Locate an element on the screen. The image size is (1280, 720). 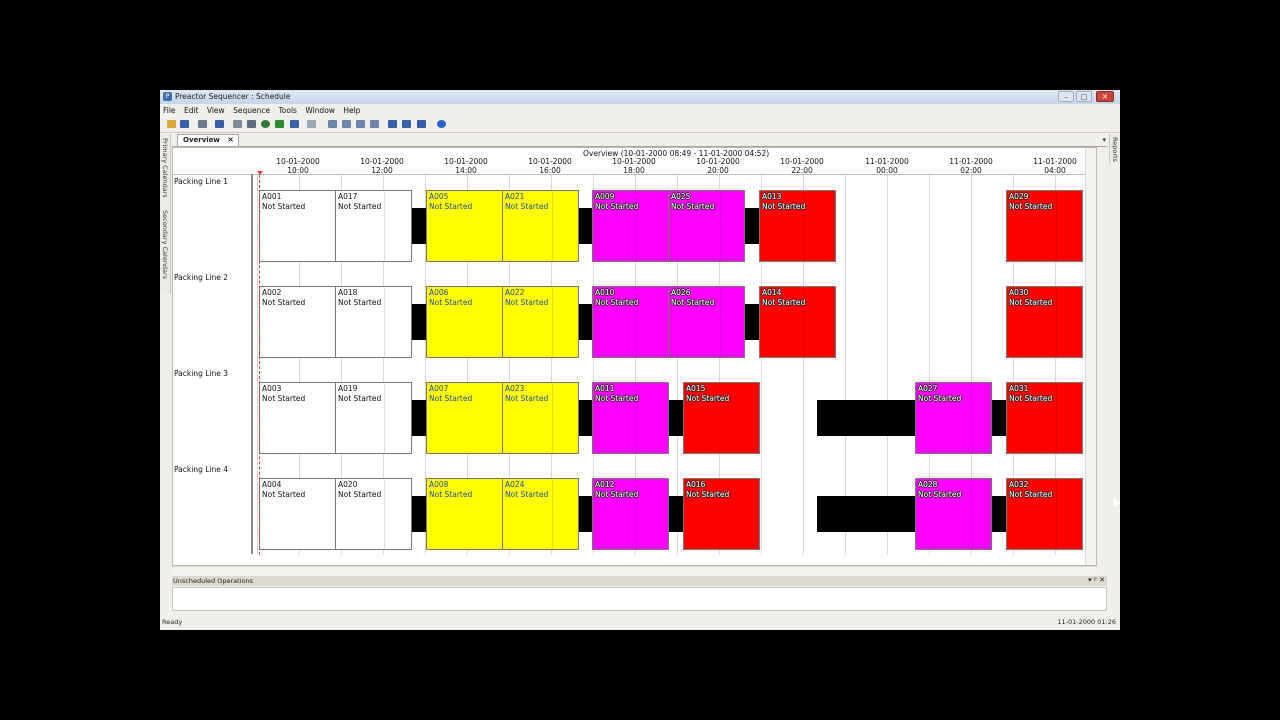
menu-help: Help is located at coordinates (351, 110).